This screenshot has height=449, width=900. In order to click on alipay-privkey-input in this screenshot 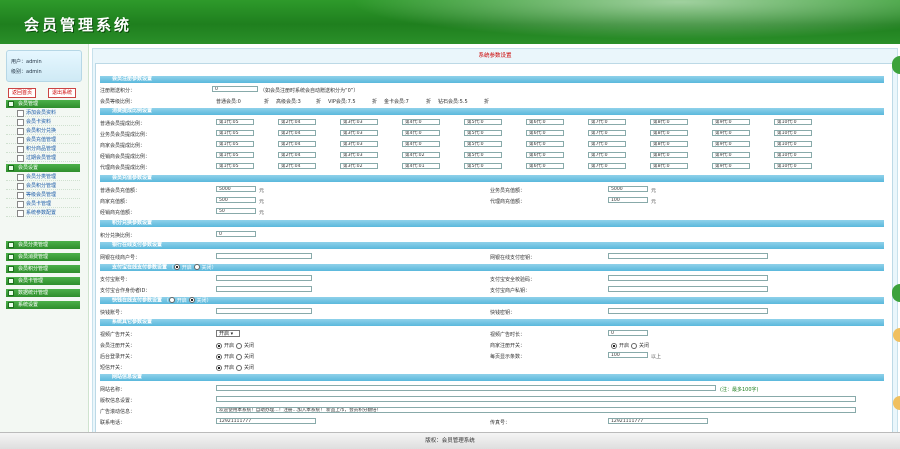, I will do `click(688, 289)`.